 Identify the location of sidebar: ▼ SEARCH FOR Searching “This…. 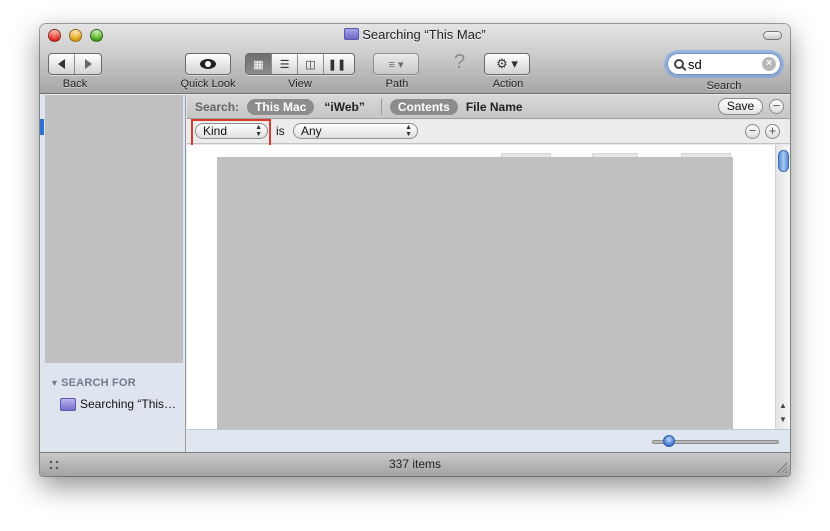
(113, 273).